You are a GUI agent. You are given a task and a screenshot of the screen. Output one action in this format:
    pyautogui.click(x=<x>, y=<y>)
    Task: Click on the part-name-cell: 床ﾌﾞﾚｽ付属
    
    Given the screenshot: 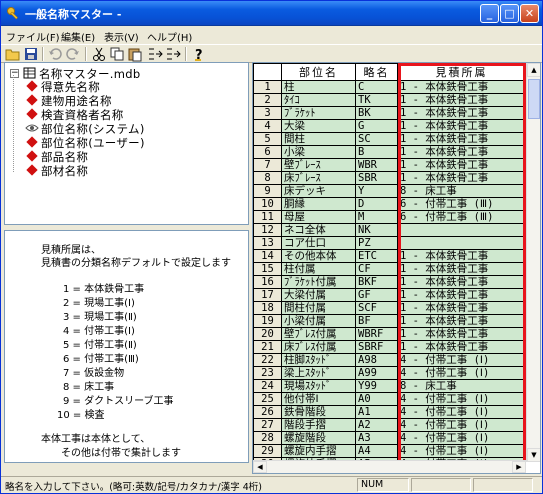 What is the action you would take?
    pyautogui.click(x=318, y=347)
    